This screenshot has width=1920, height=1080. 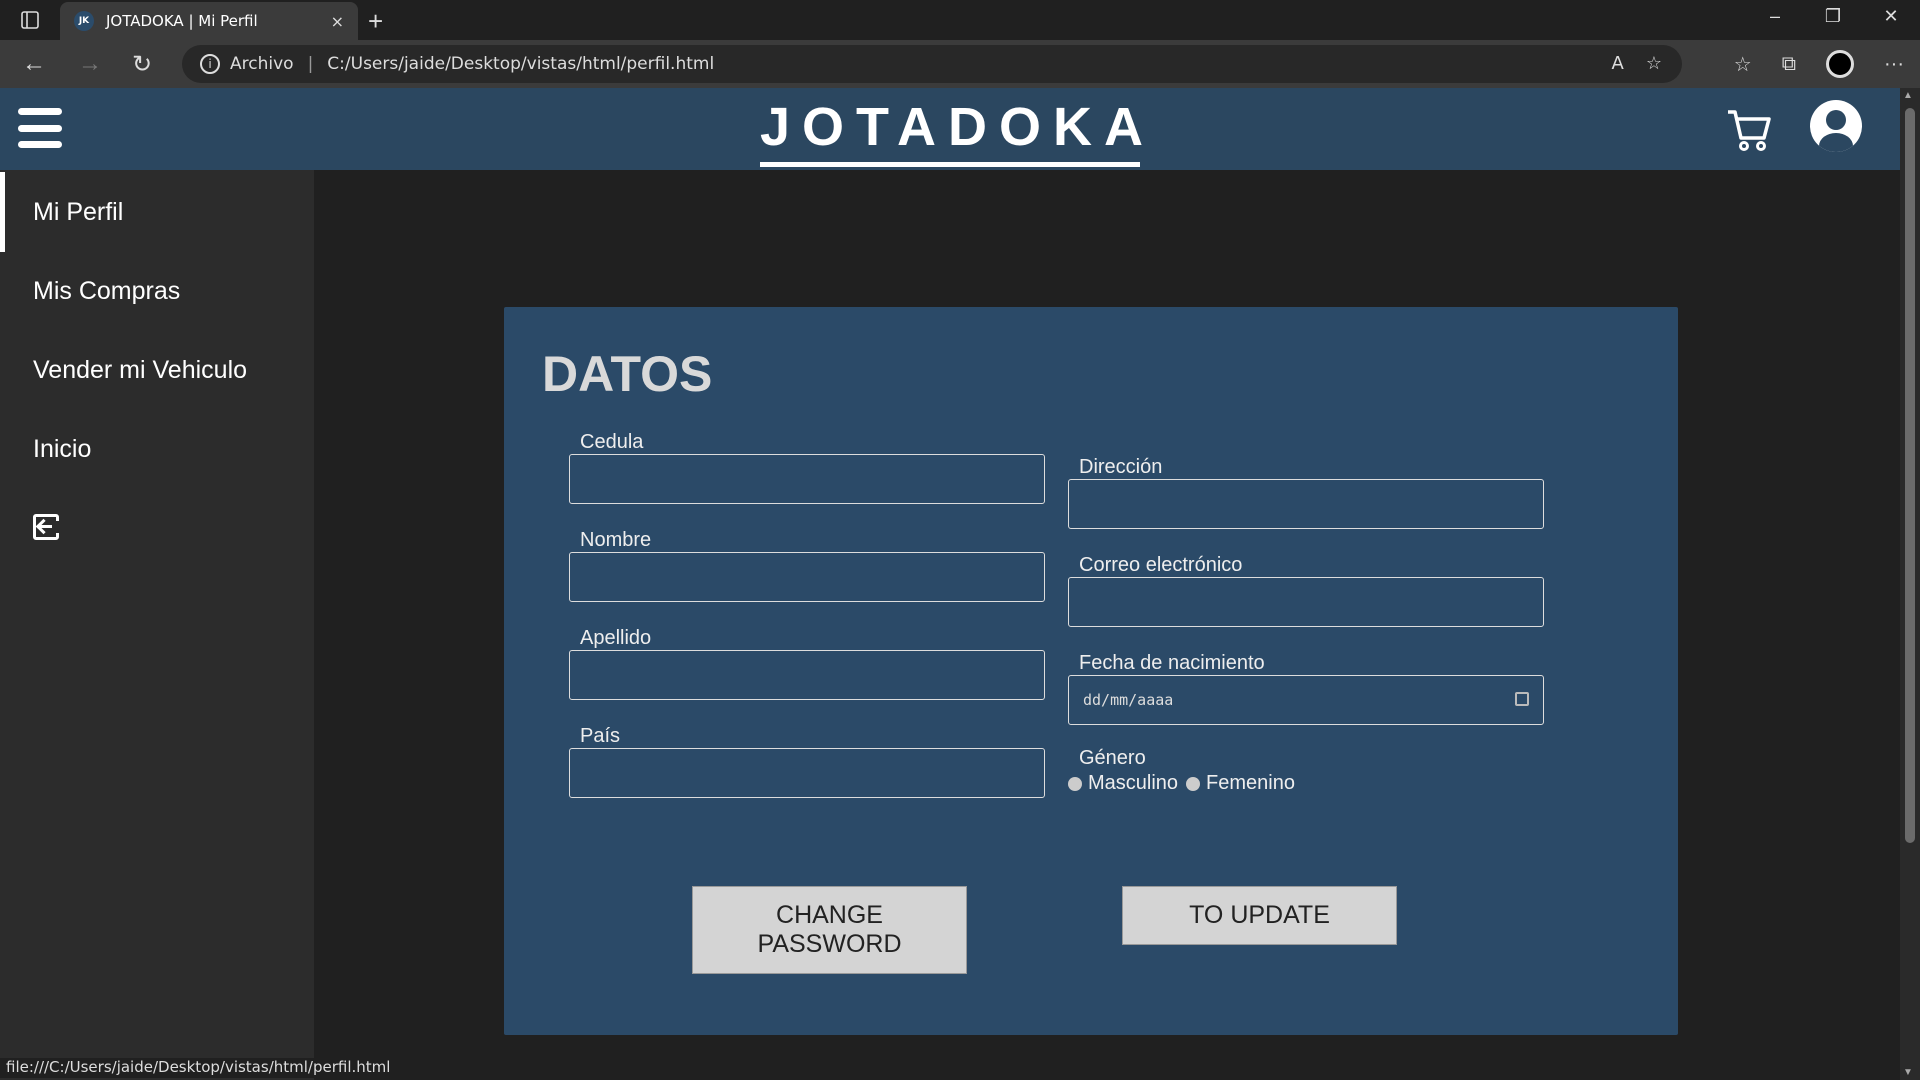 What do you see at coordinates (616, 638) in the screenshot?
I see `apellido-label: Apellido` at bounding box center [616, 638].